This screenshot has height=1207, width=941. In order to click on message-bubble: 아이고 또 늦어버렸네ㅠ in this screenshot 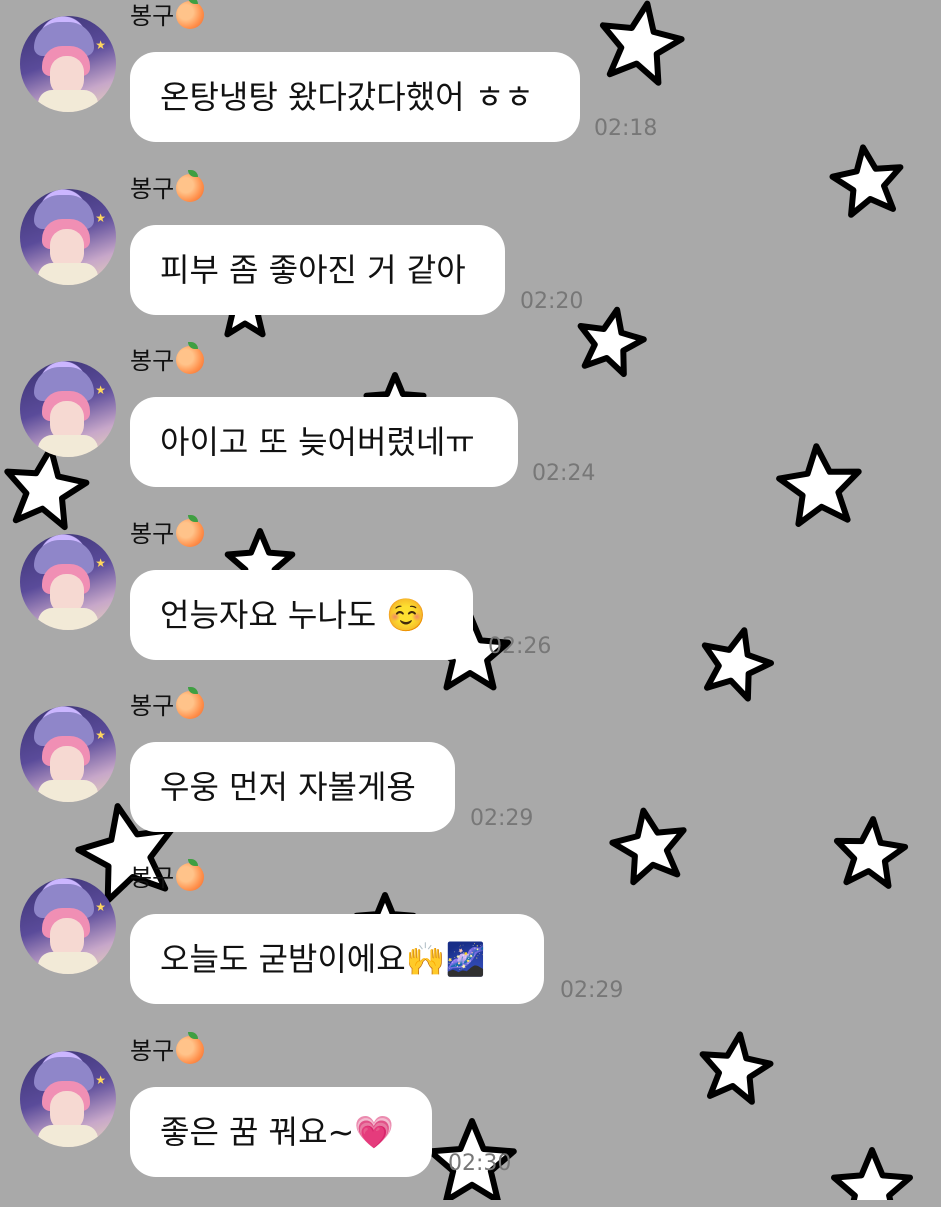, I will do `click(324, 442)`.